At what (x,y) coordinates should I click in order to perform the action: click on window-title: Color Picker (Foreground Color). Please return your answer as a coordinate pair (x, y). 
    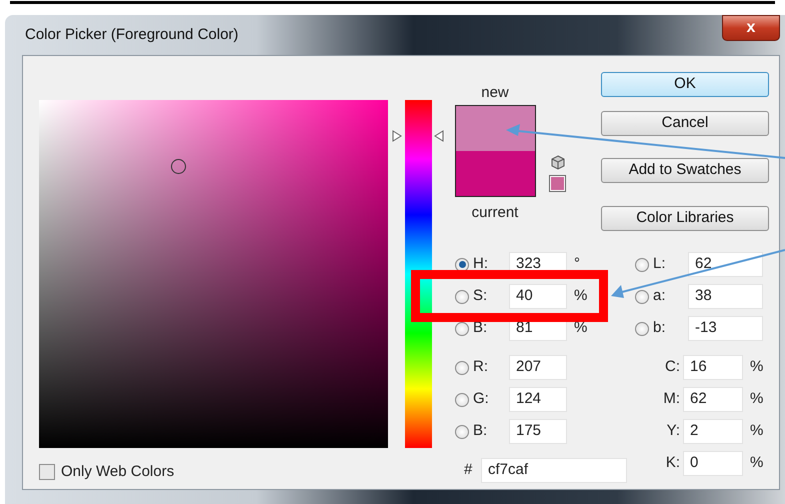
    Looking at the image, I should click on (131, 34).